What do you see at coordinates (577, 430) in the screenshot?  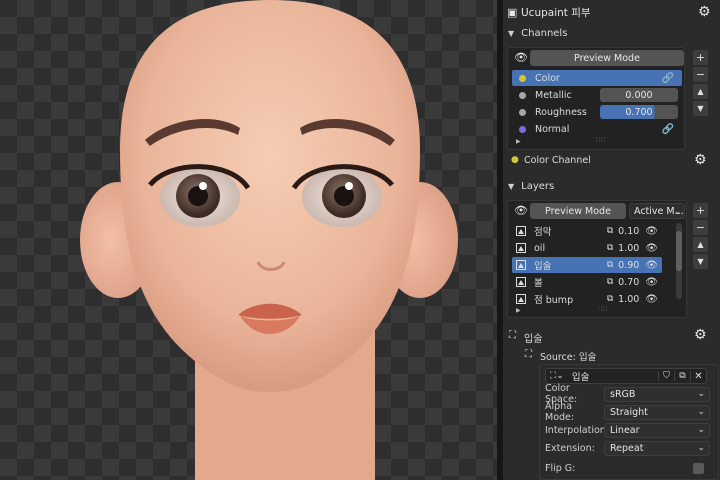 I see `property-label: Interpolation:` at bounding box center [577, 430].